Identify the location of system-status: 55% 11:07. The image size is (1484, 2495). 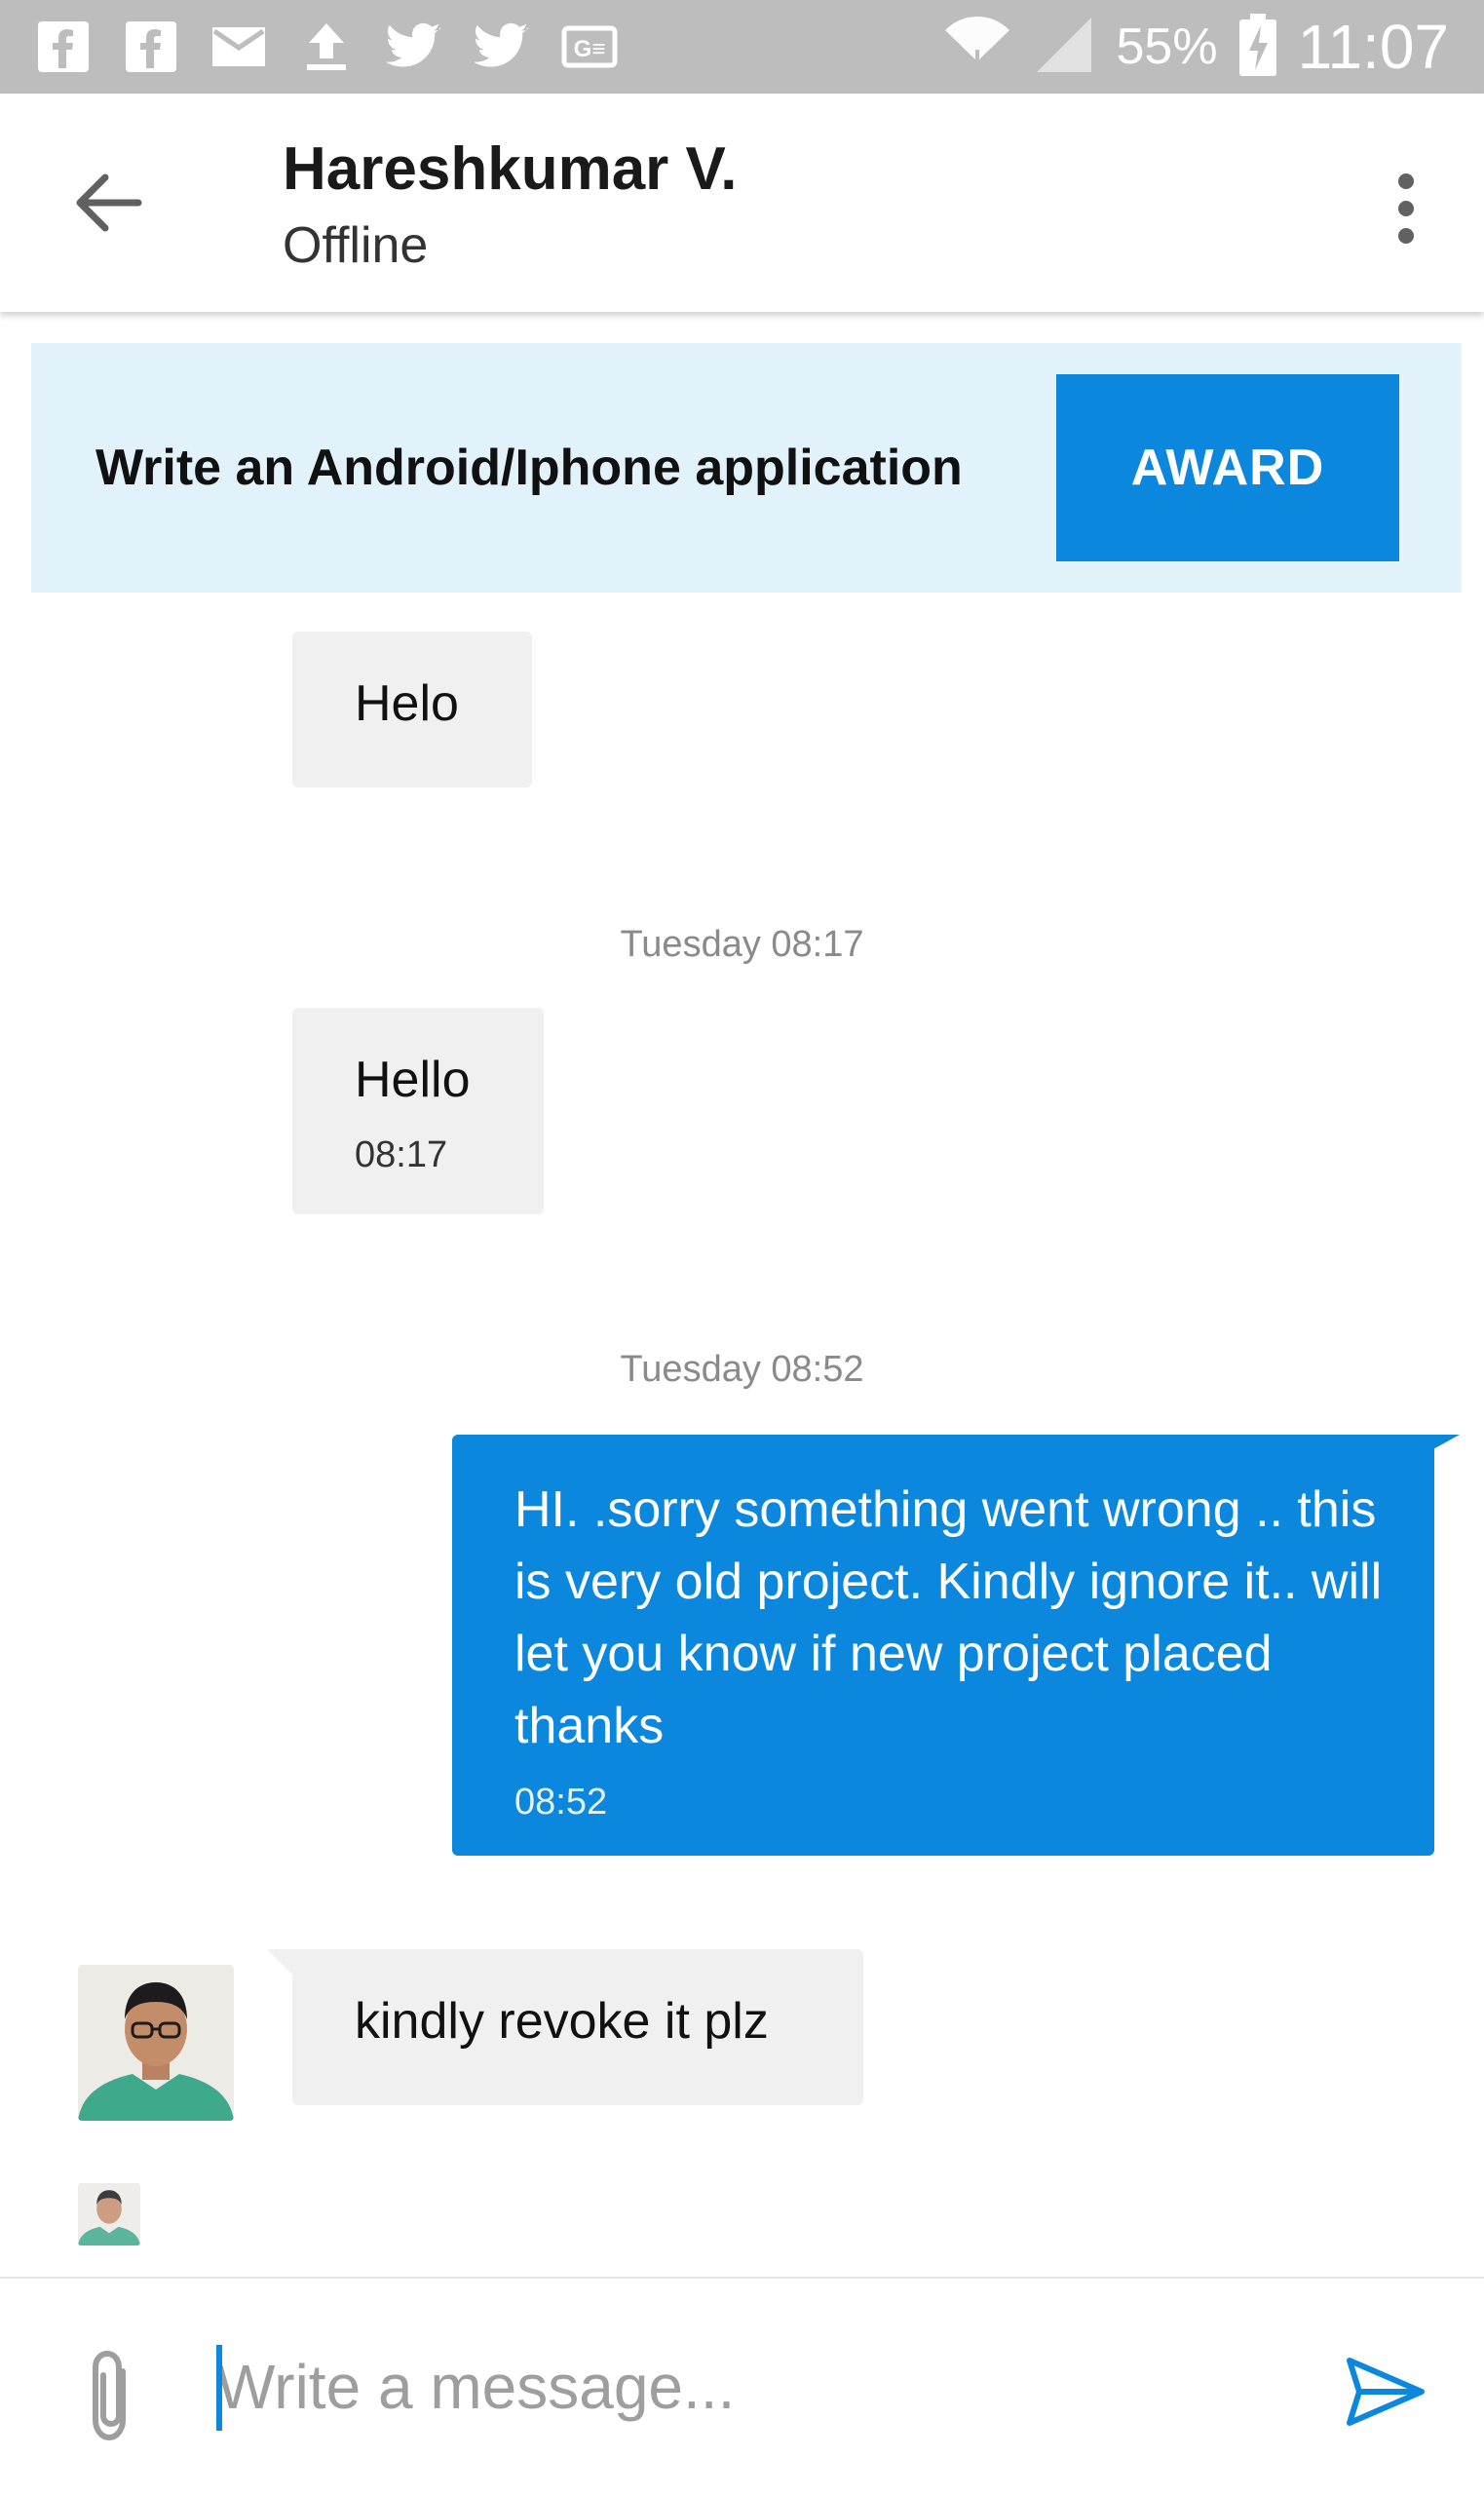
(1196, 47).